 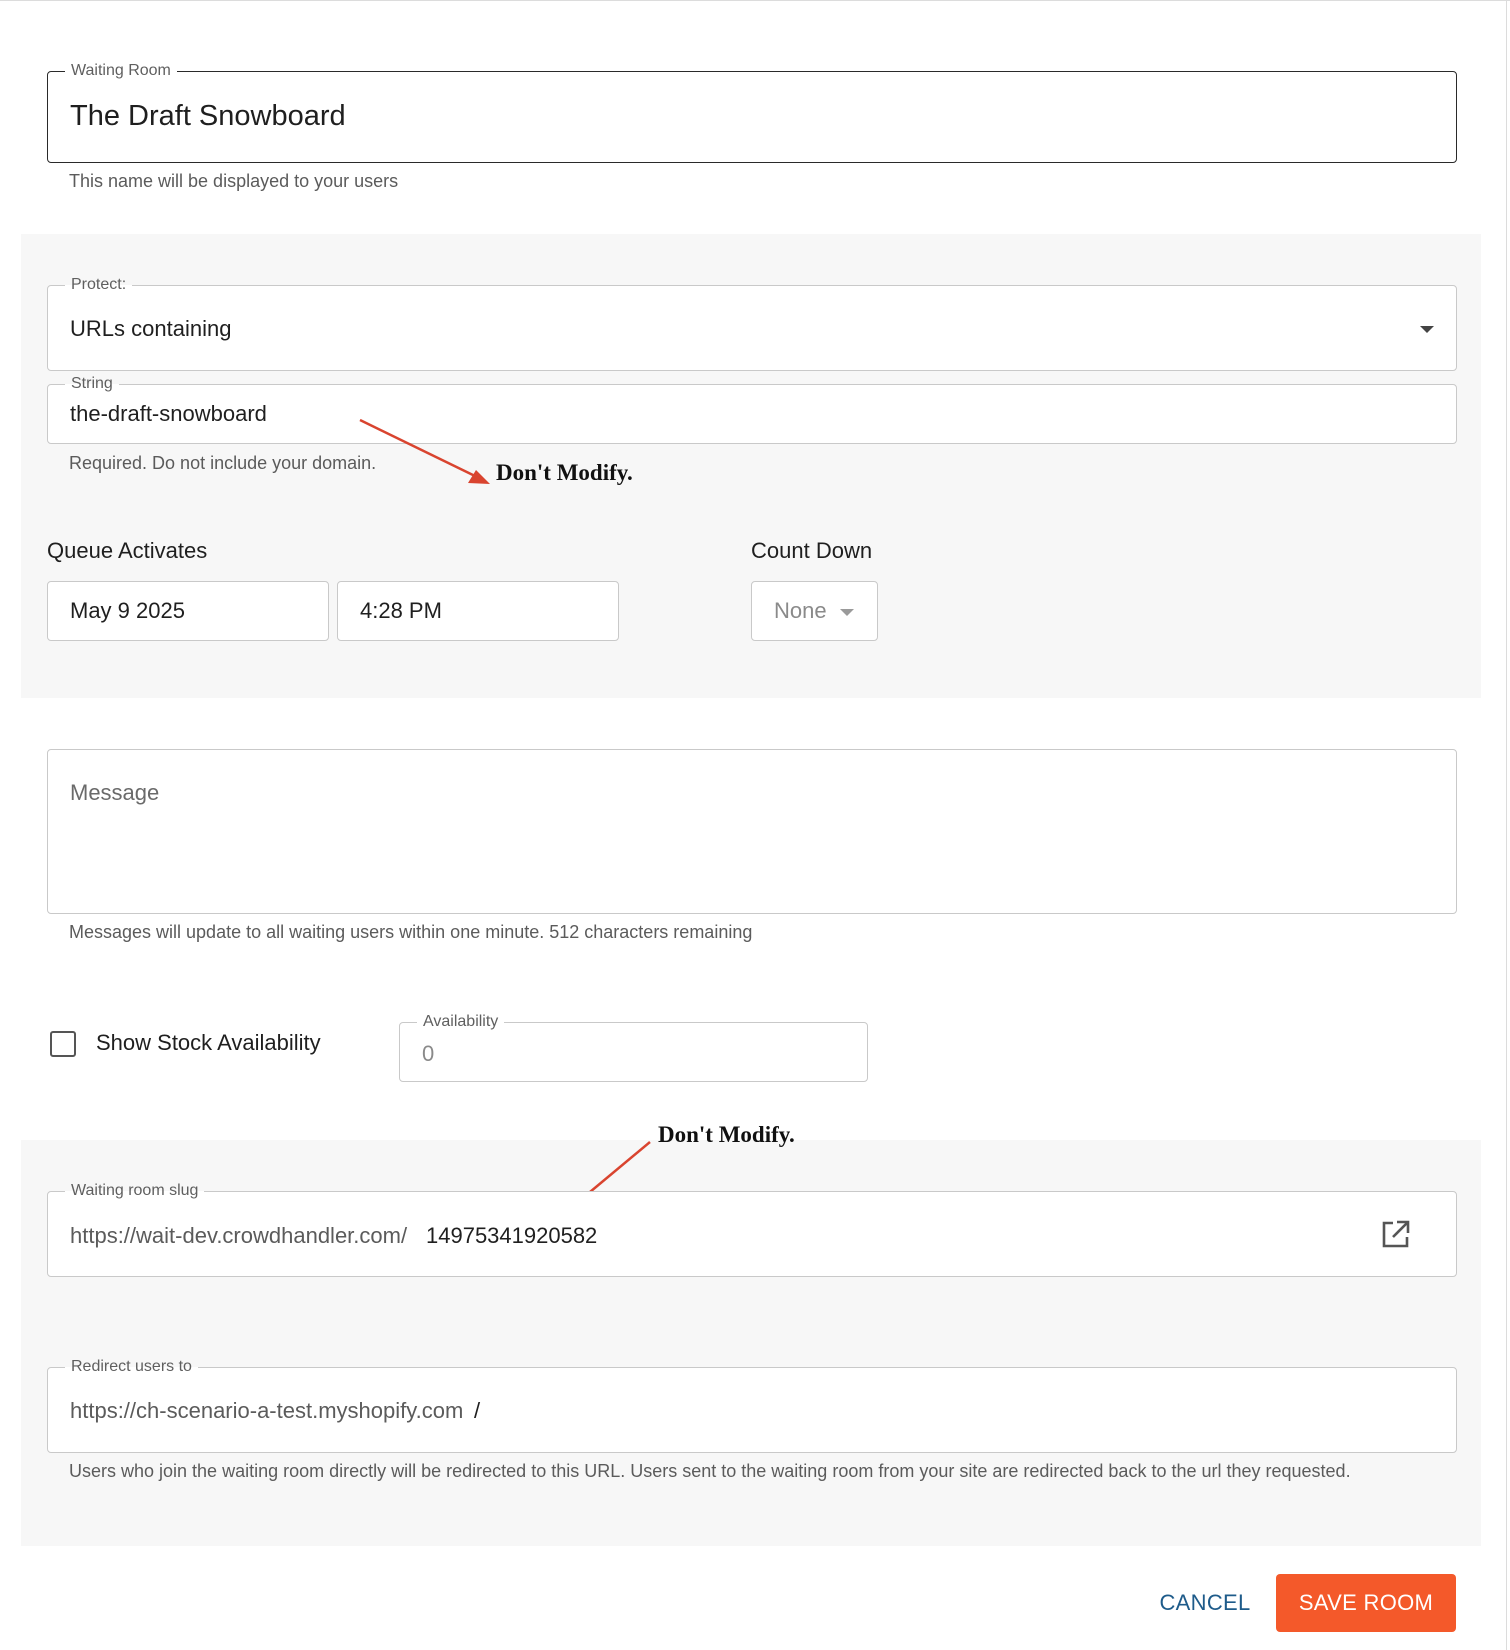 What do you see at coordinates (188, 611) in the screenshot?
I see `queue-date-input: May 9 2025` at bounding box center [188, 611].